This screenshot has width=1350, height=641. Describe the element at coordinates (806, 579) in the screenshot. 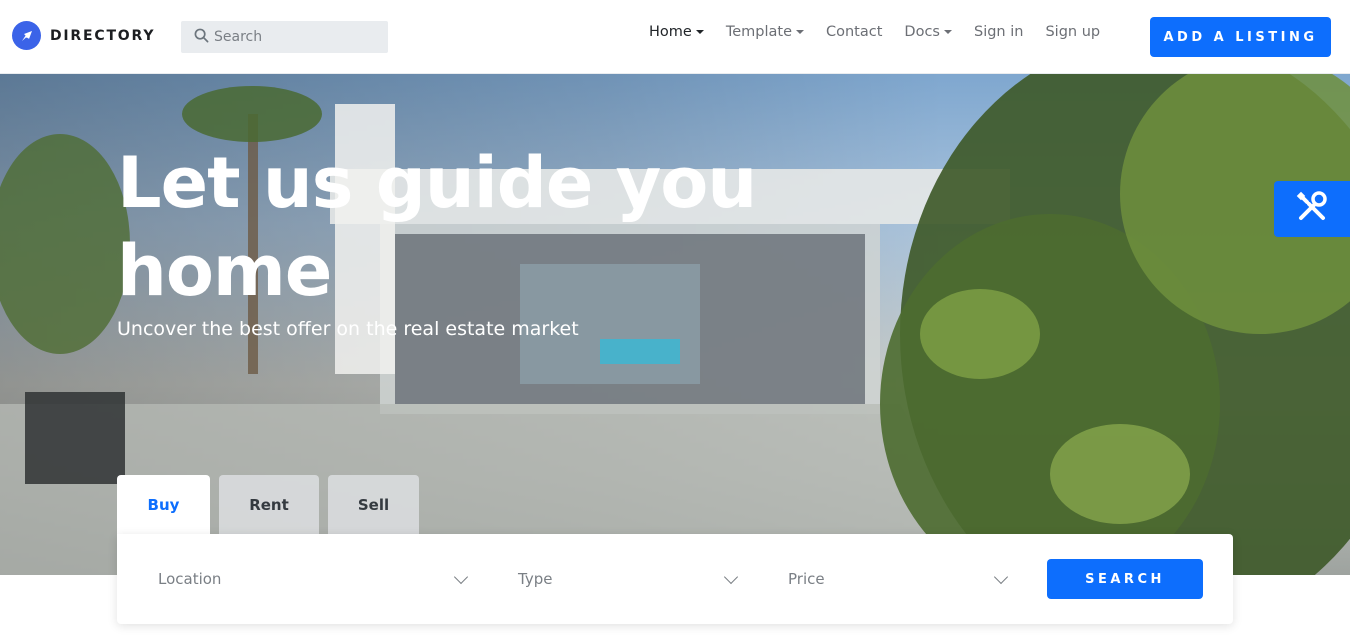

I see `price-select-label: Price` at that location.